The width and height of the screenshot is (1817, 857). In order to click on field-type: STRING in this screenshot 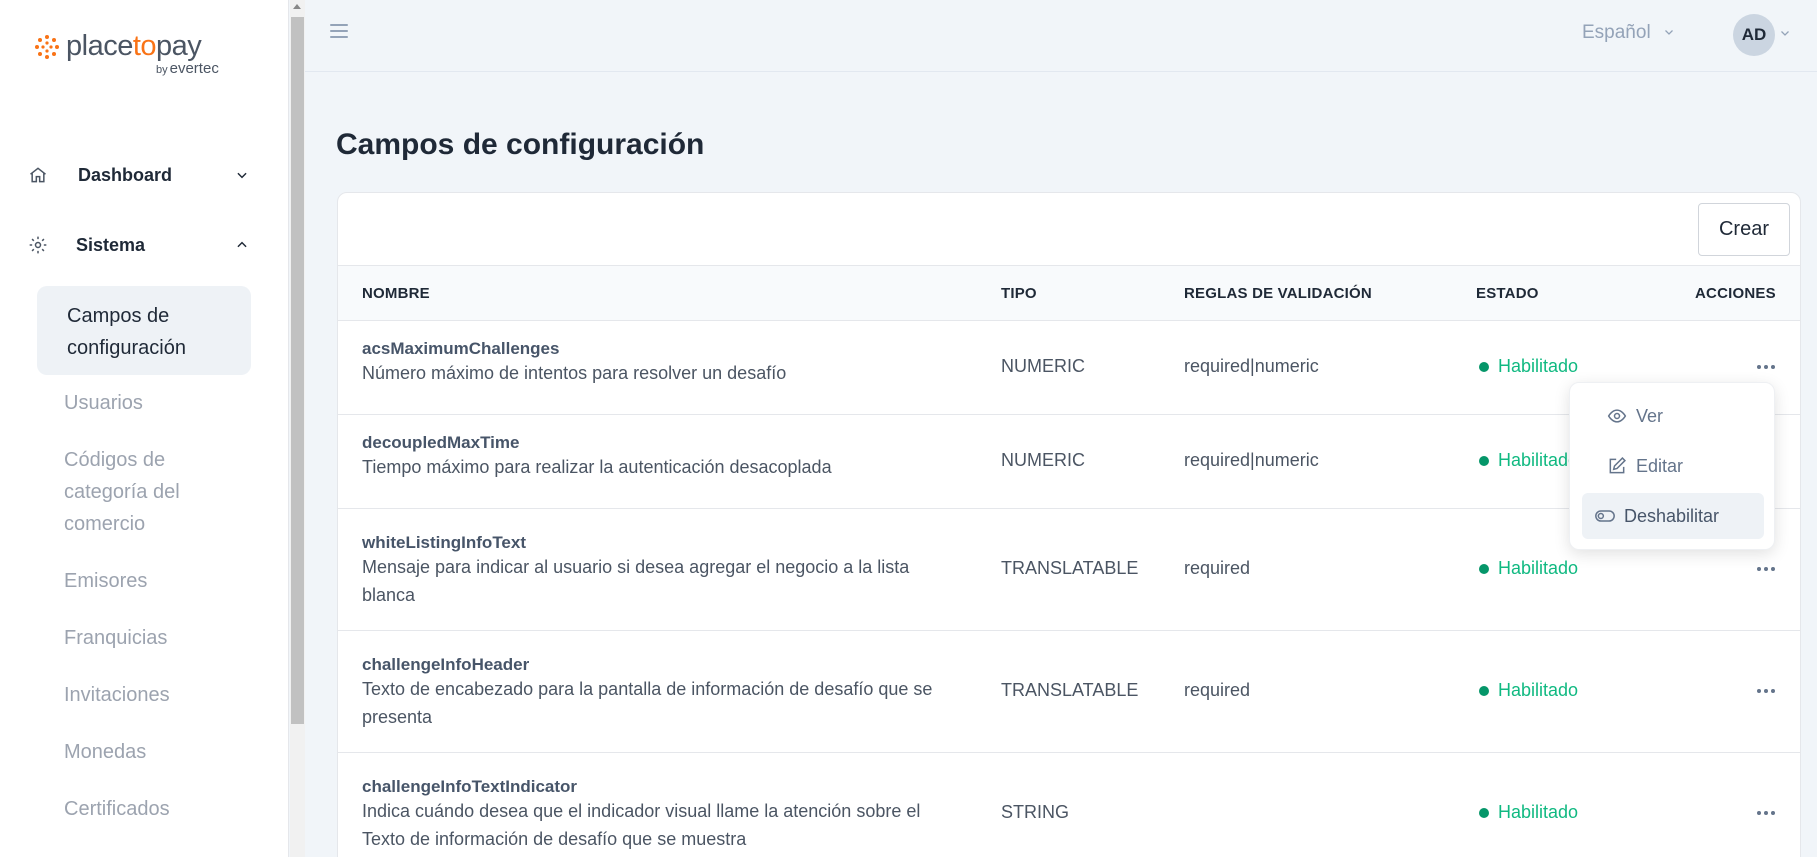, I will do `click(1035, 812)`.